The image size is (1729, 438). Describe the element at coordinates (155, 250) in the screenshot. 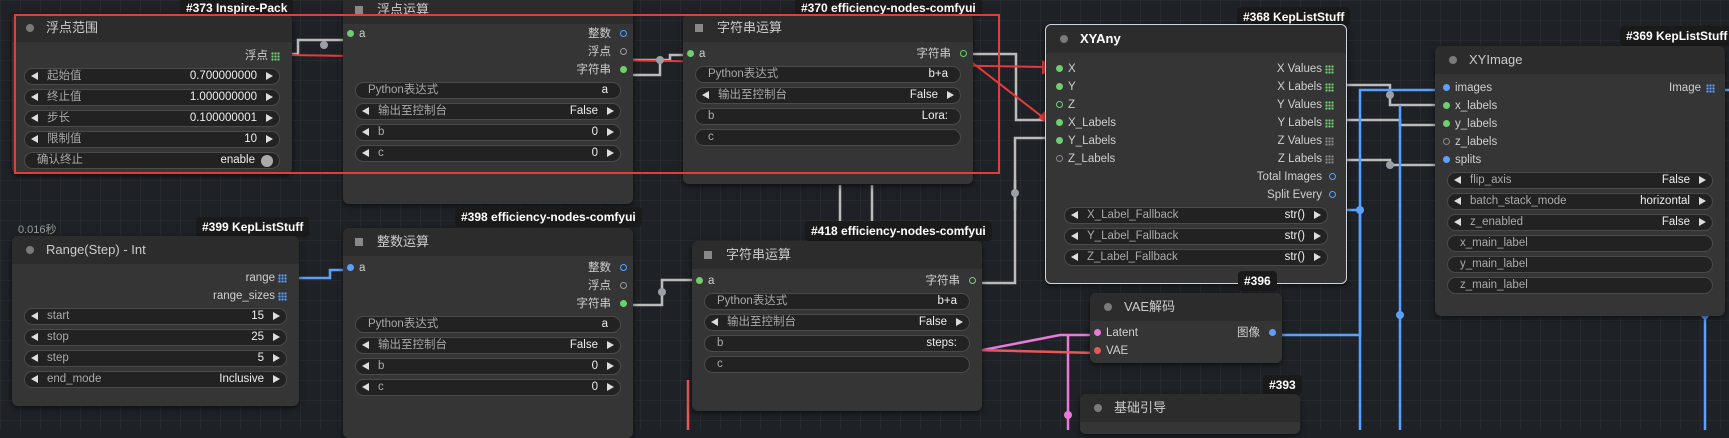

I see `node-header: Range(Step) - Int` at that location.